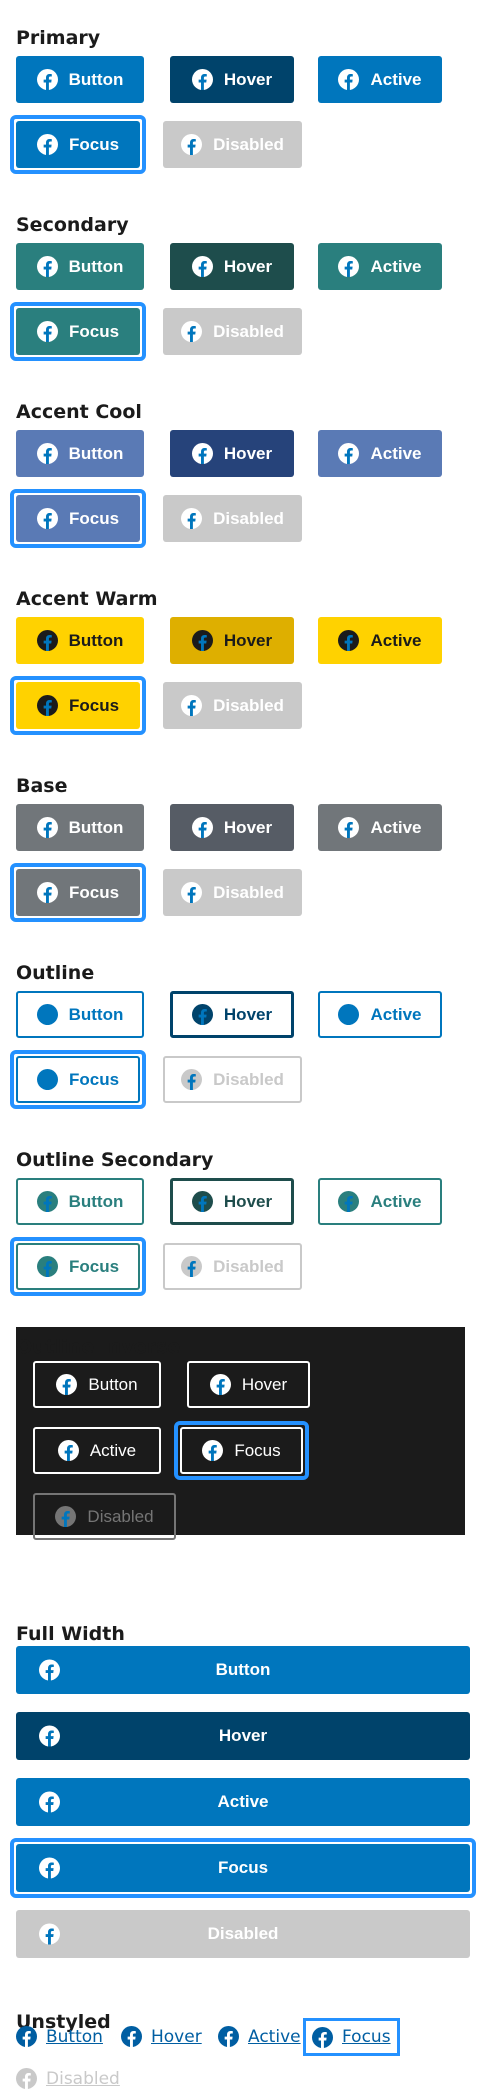  Describe the element at coordinates (243, 1802) in the screenshot. I see `full-width-active-button: Active` at that location.